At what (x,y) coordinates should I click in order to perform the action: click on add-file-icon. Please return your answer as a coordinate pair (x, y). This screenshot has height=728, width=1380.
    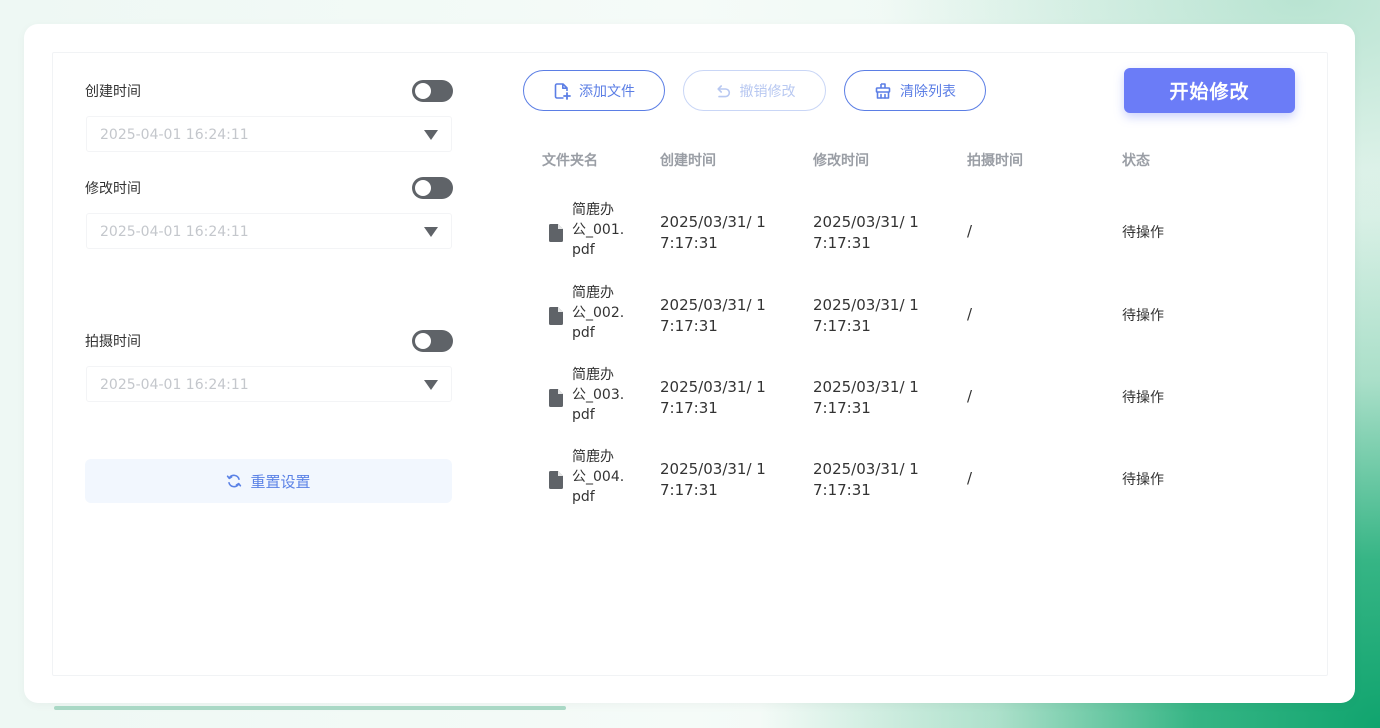
    Looking at the image, I should click on (562, 91).